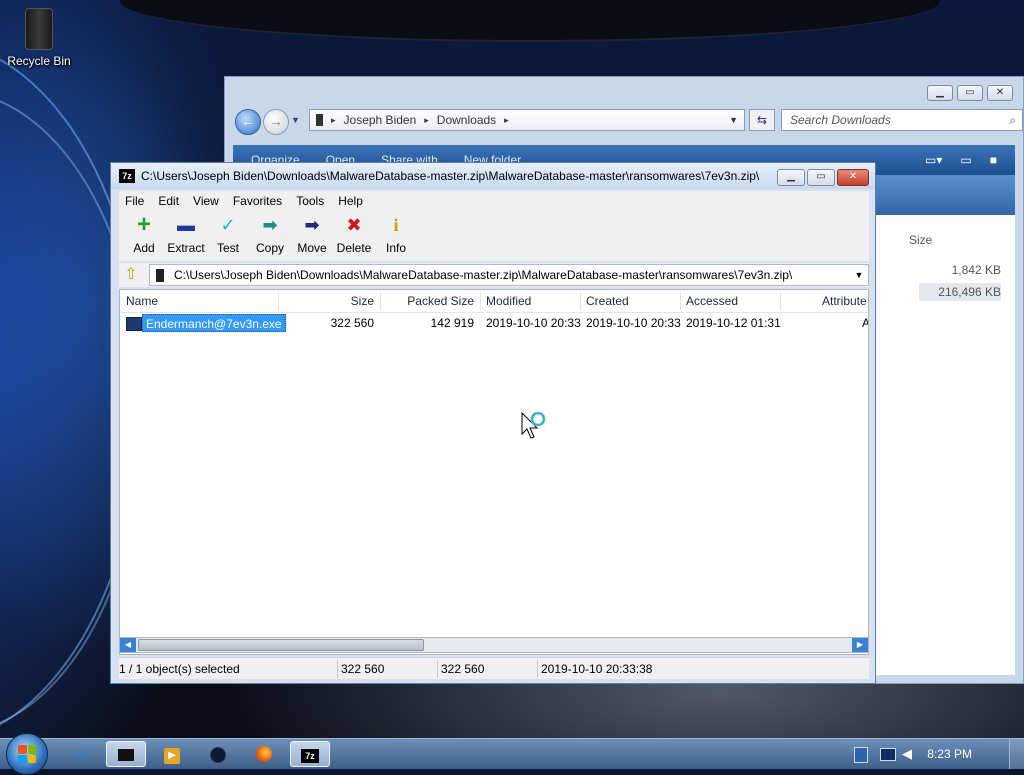 The width and height of the screenshot is (1024, 775). What do you see at coordinates (179, 669) in the screenshot?
I see `status-selection: 1 / 1 object(s) selected` at bounding box center [179, 669].